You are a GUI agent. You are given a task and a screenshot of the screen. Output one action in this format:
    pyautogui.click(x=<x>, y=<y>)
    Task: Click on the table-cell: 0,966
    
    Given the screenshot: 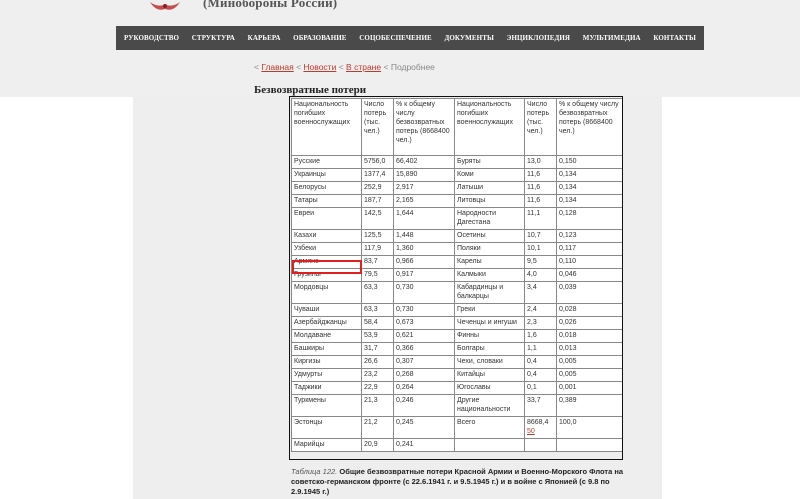 What is the action you would take?
    pyautogui.click(x=424, y=262)
    